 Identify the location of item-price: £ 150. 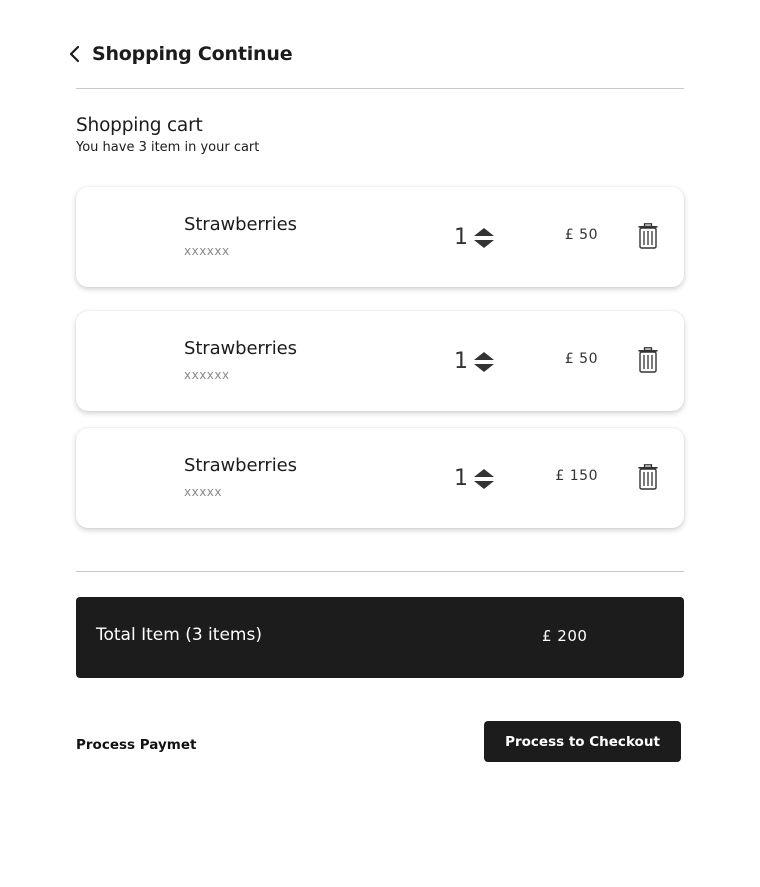
(576, 476).